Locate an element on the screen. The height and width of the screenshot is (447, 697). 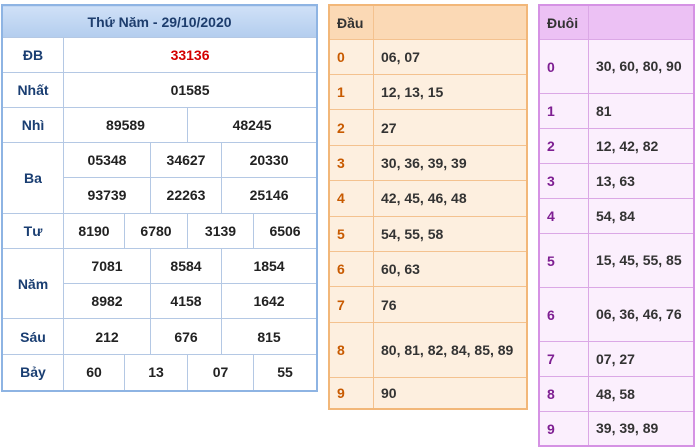
dau-values: 27 is located at coordinates (450, 127).